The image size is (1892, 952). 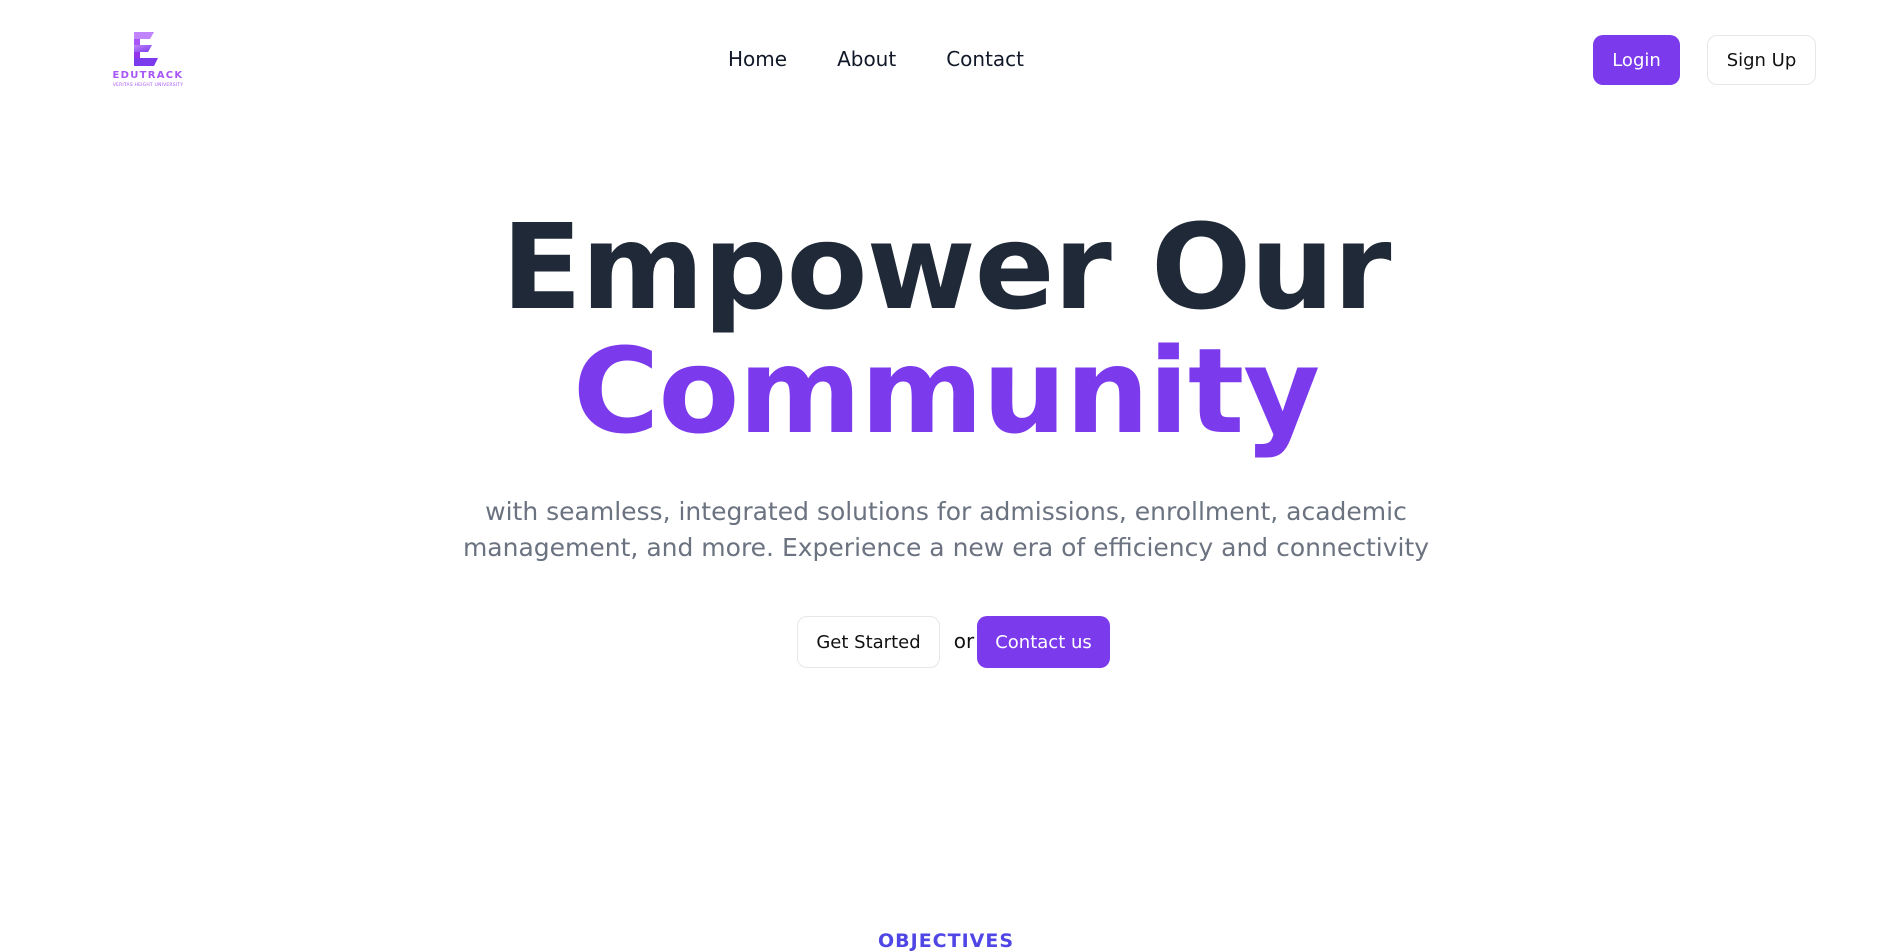 What do you see at coordinates (946, 941) in the screenshot?
I see `objectives-section-label: OBJECTIVES` at bounding box center [946, 941].